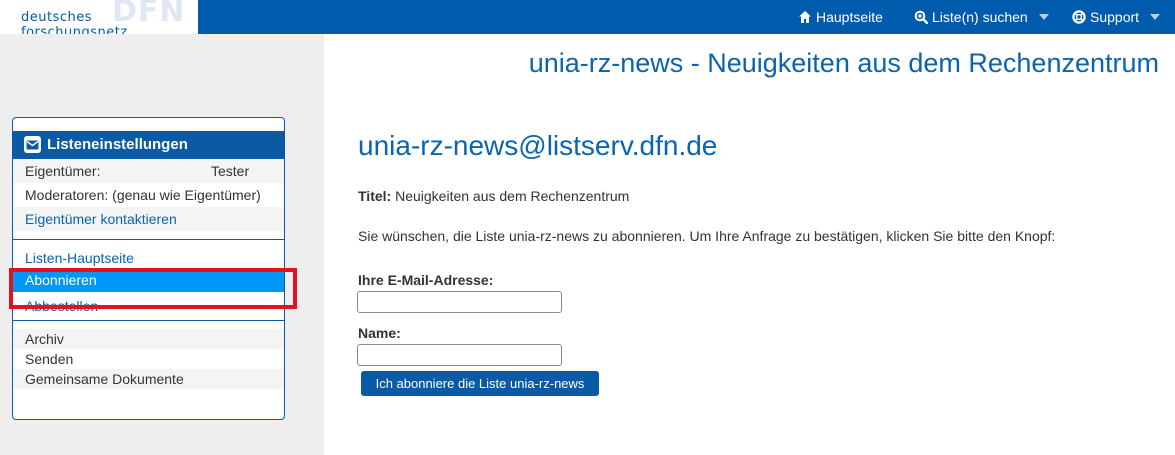  I want to click on dfn-logo-text: deutsches forschungsnetz, so click(74, 22).